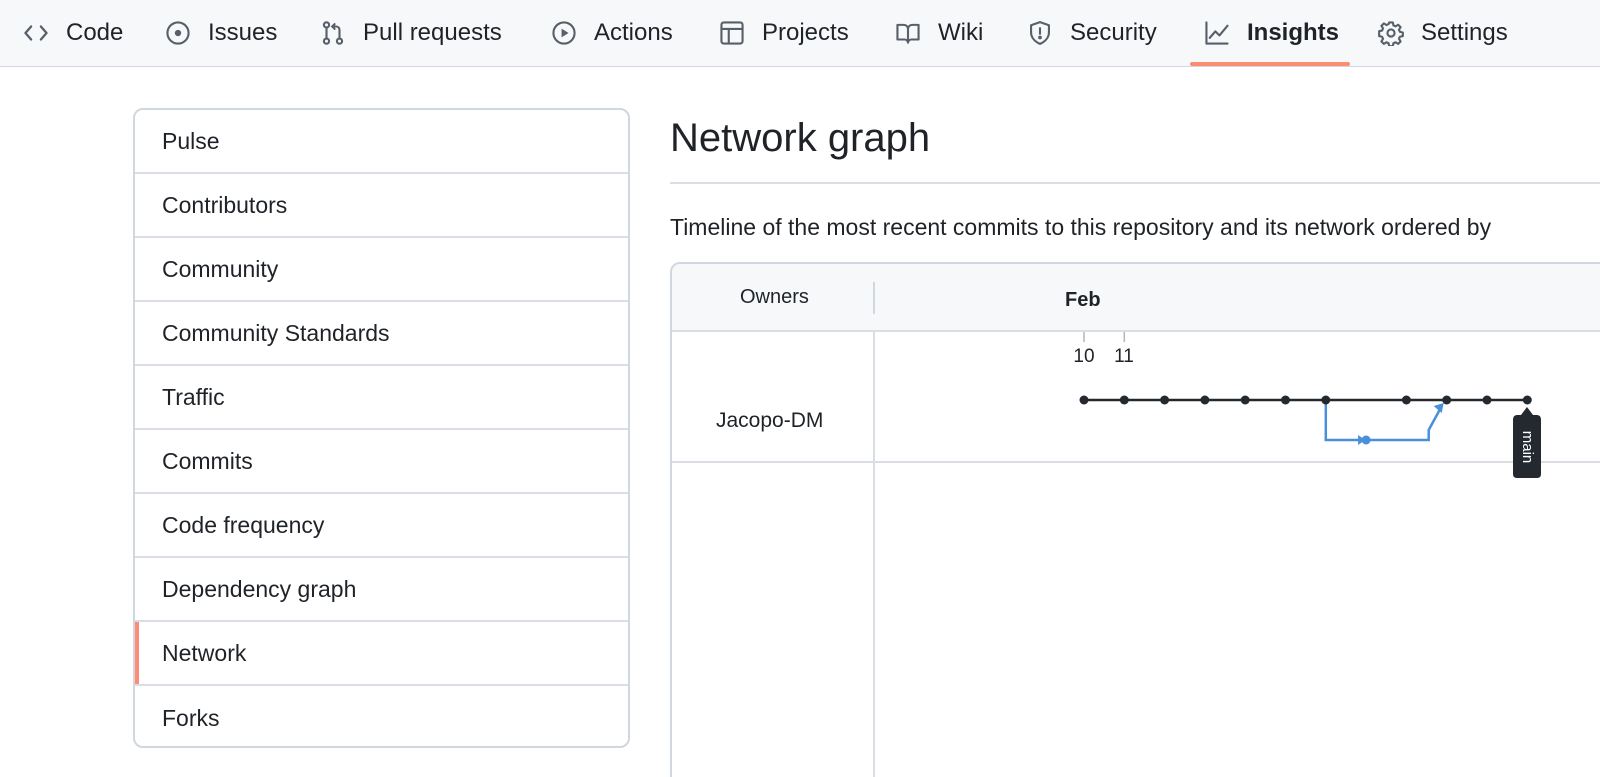 This screenshot has width=1600, height=777. What do you see at coordinates (1040, 33) in the screenshot?
I see `shield-icon` at bounding box center [1040, 33].